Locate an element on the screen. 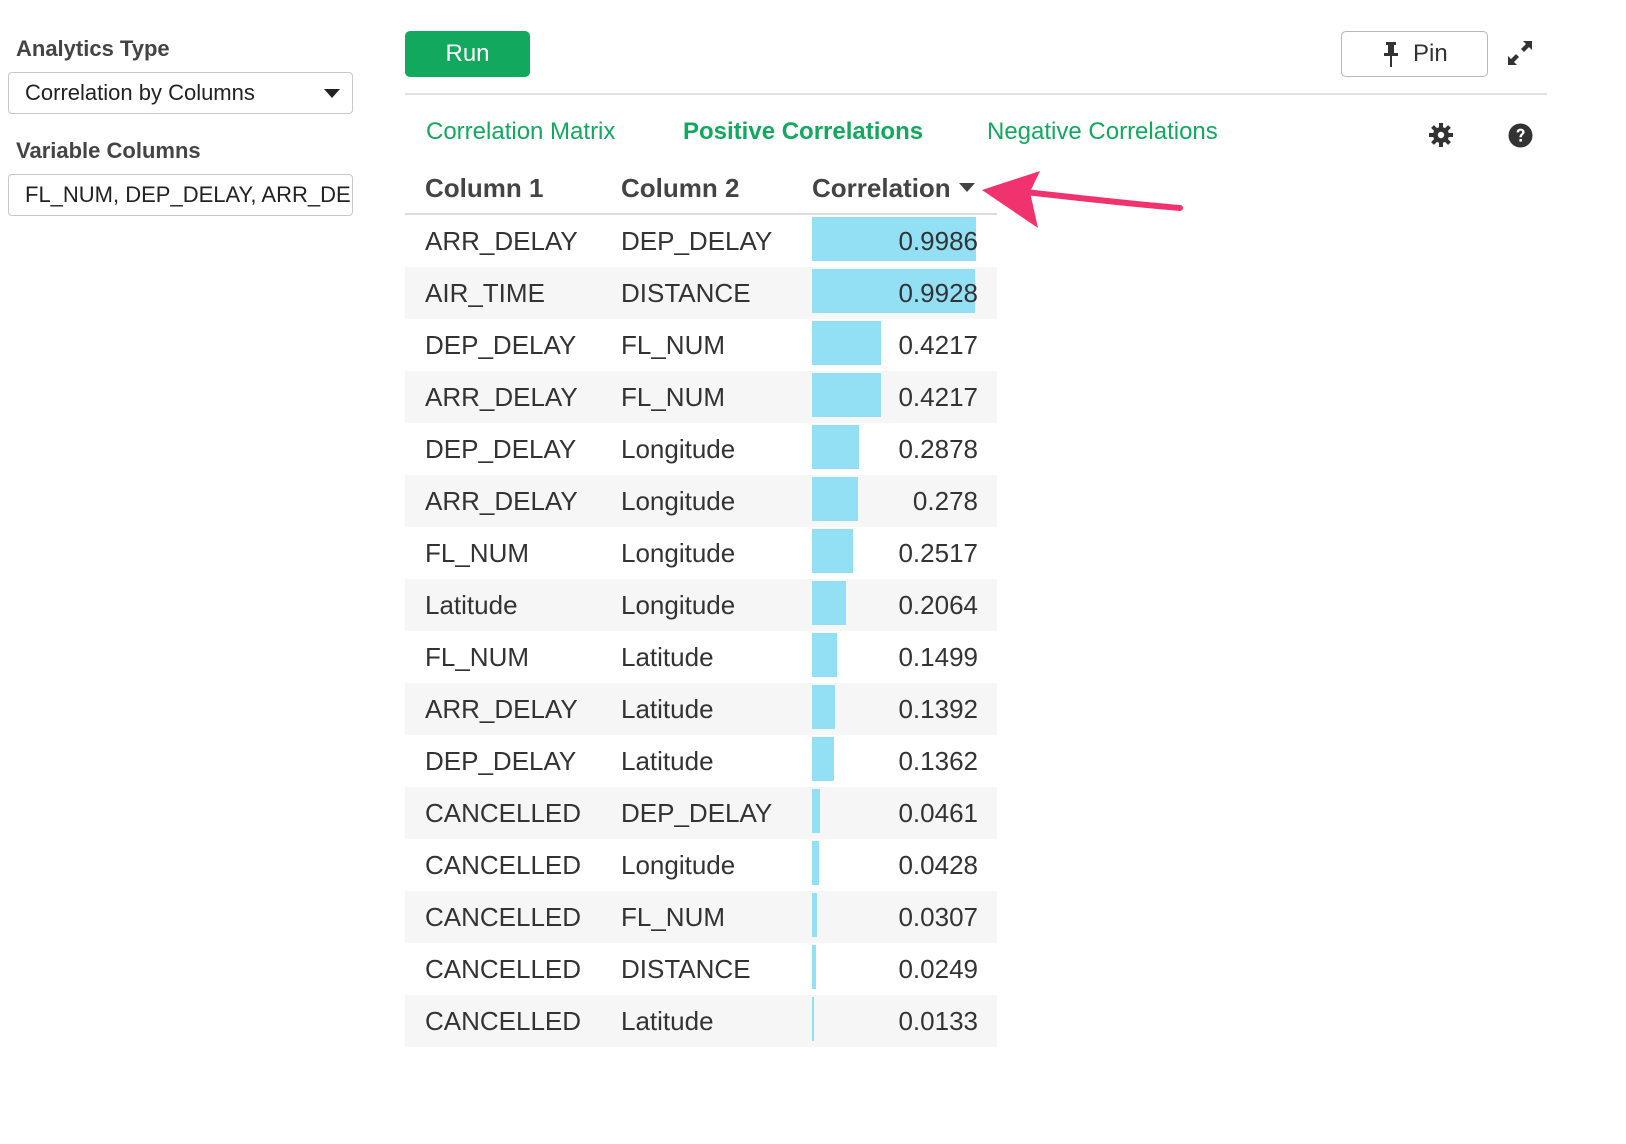 The image size is (1626, 1144). cell-correlation: 0.278 is located at coordinates (895, 499).